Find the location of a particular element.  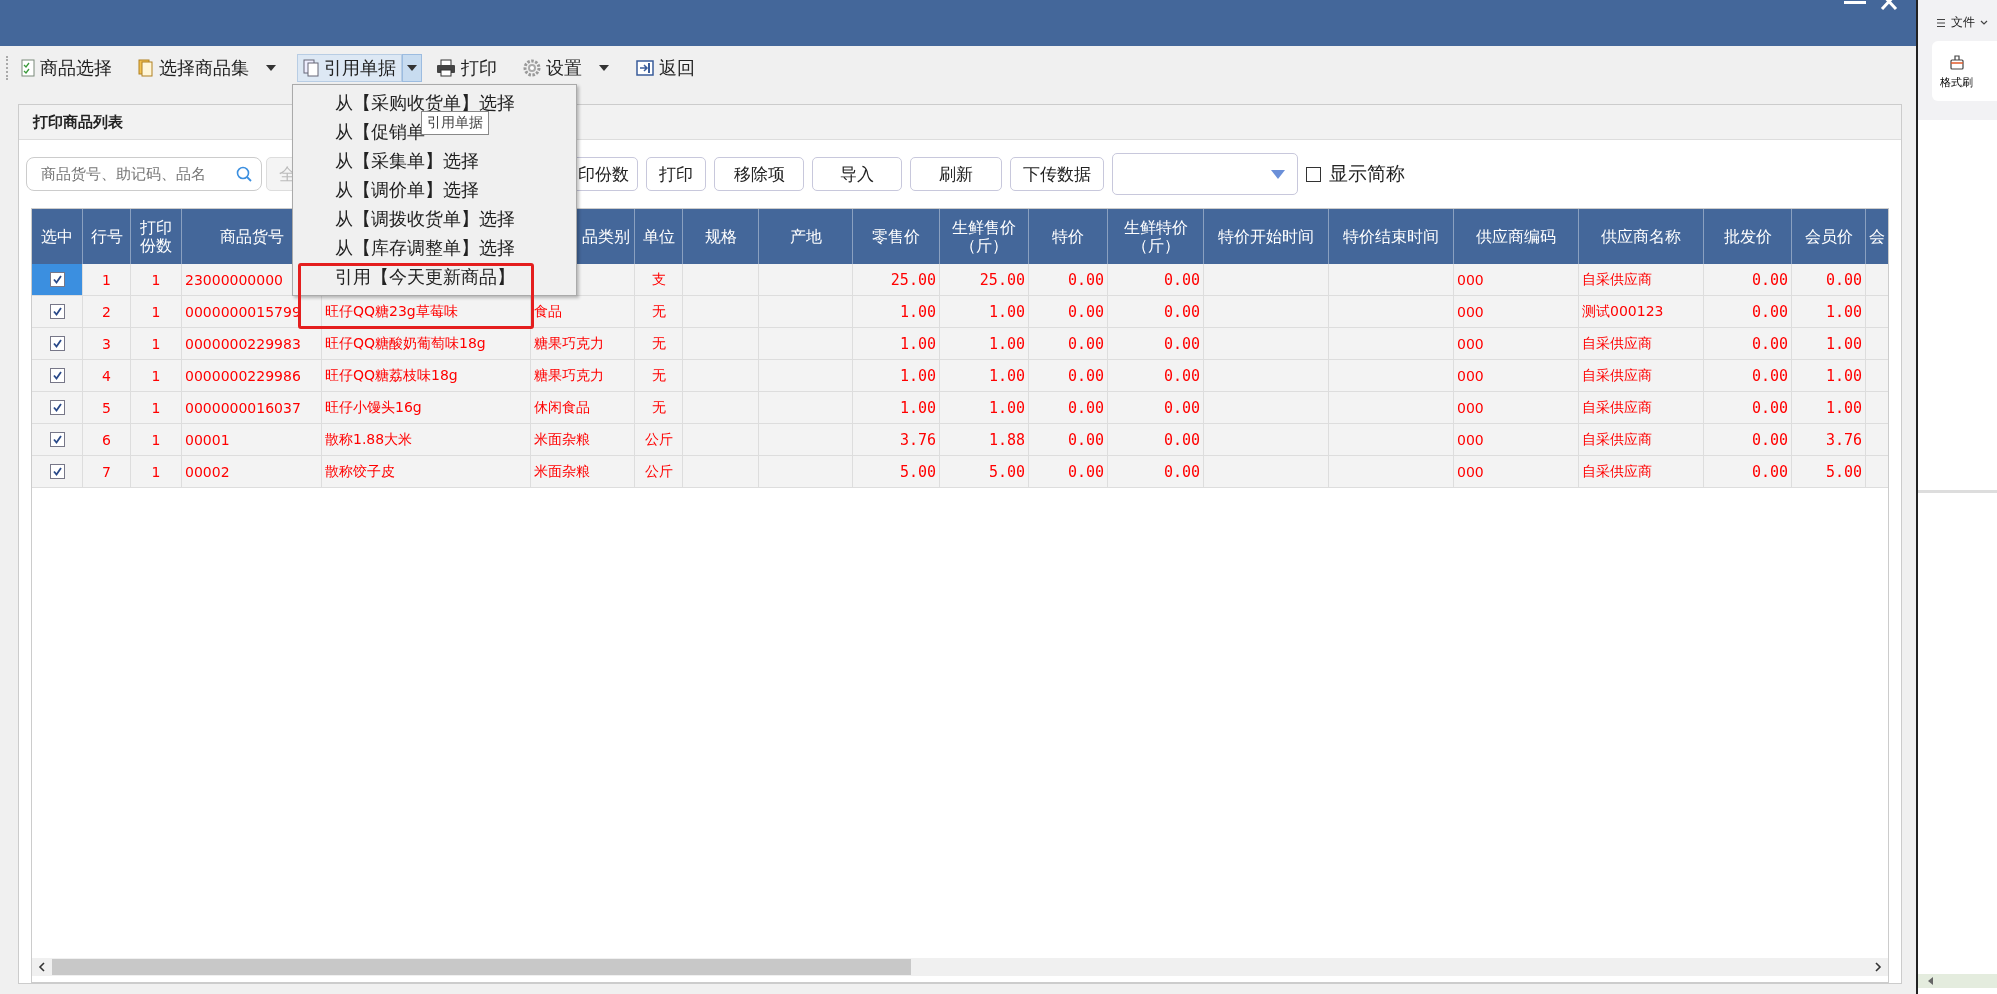

search-icon is located at coordinates (244, 174).